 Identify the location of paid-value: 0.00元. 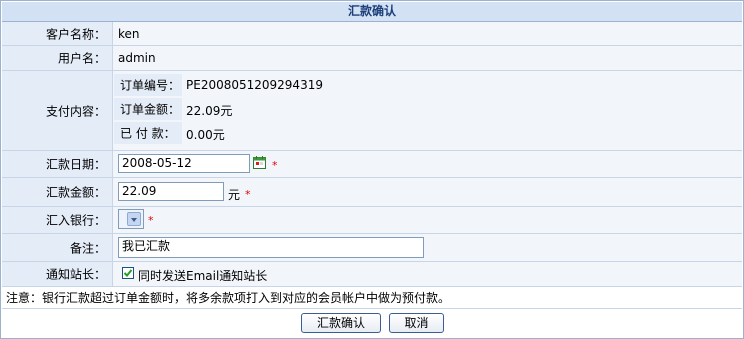
(205, 135).